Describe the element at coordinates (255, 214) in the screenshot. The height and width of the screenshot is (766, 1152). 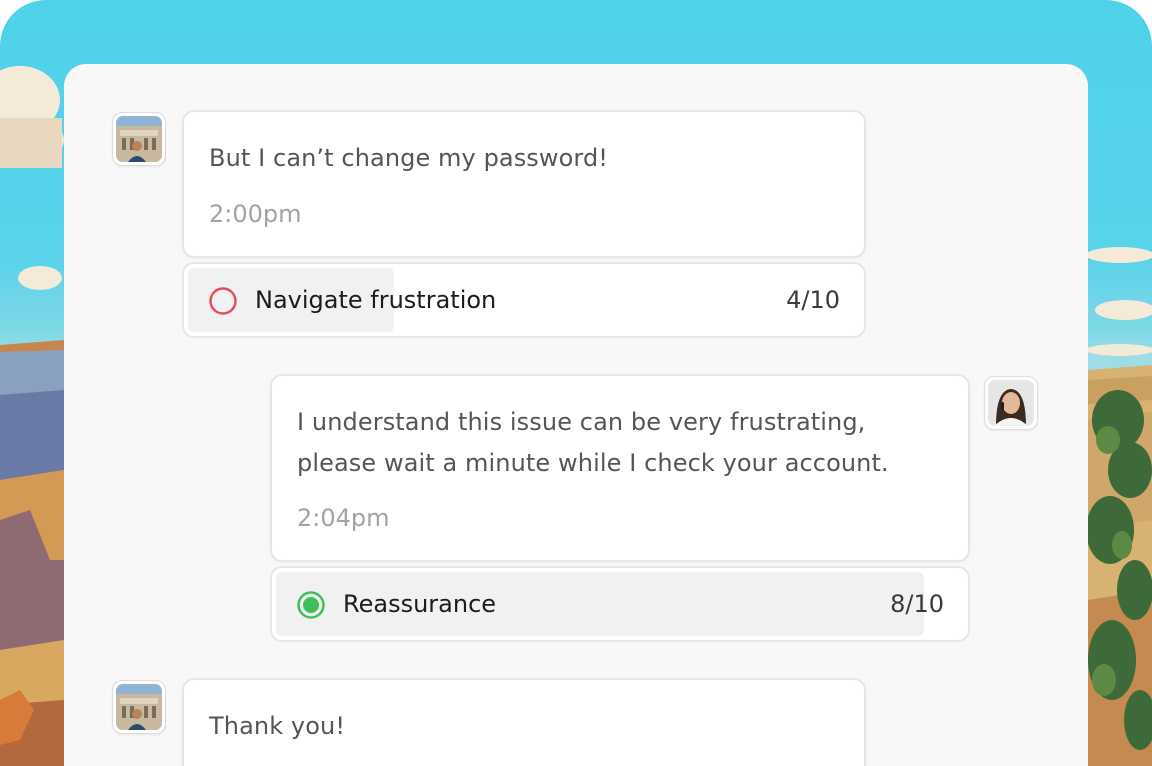
I see `message-timestamp: 2:00pm` at that location.